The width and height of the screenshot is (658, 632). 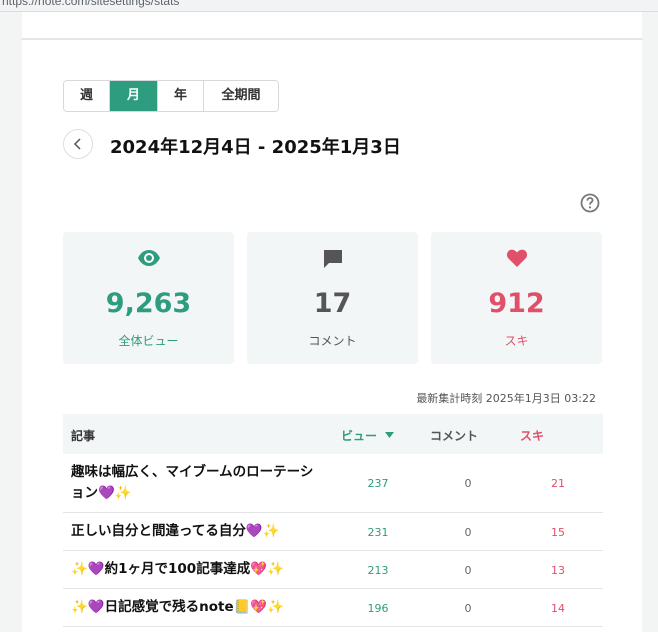 What do you see at coordinates (83, 436) in the screenshot?
I see `column-header-title: 記事` at bounding box center [83, 436].